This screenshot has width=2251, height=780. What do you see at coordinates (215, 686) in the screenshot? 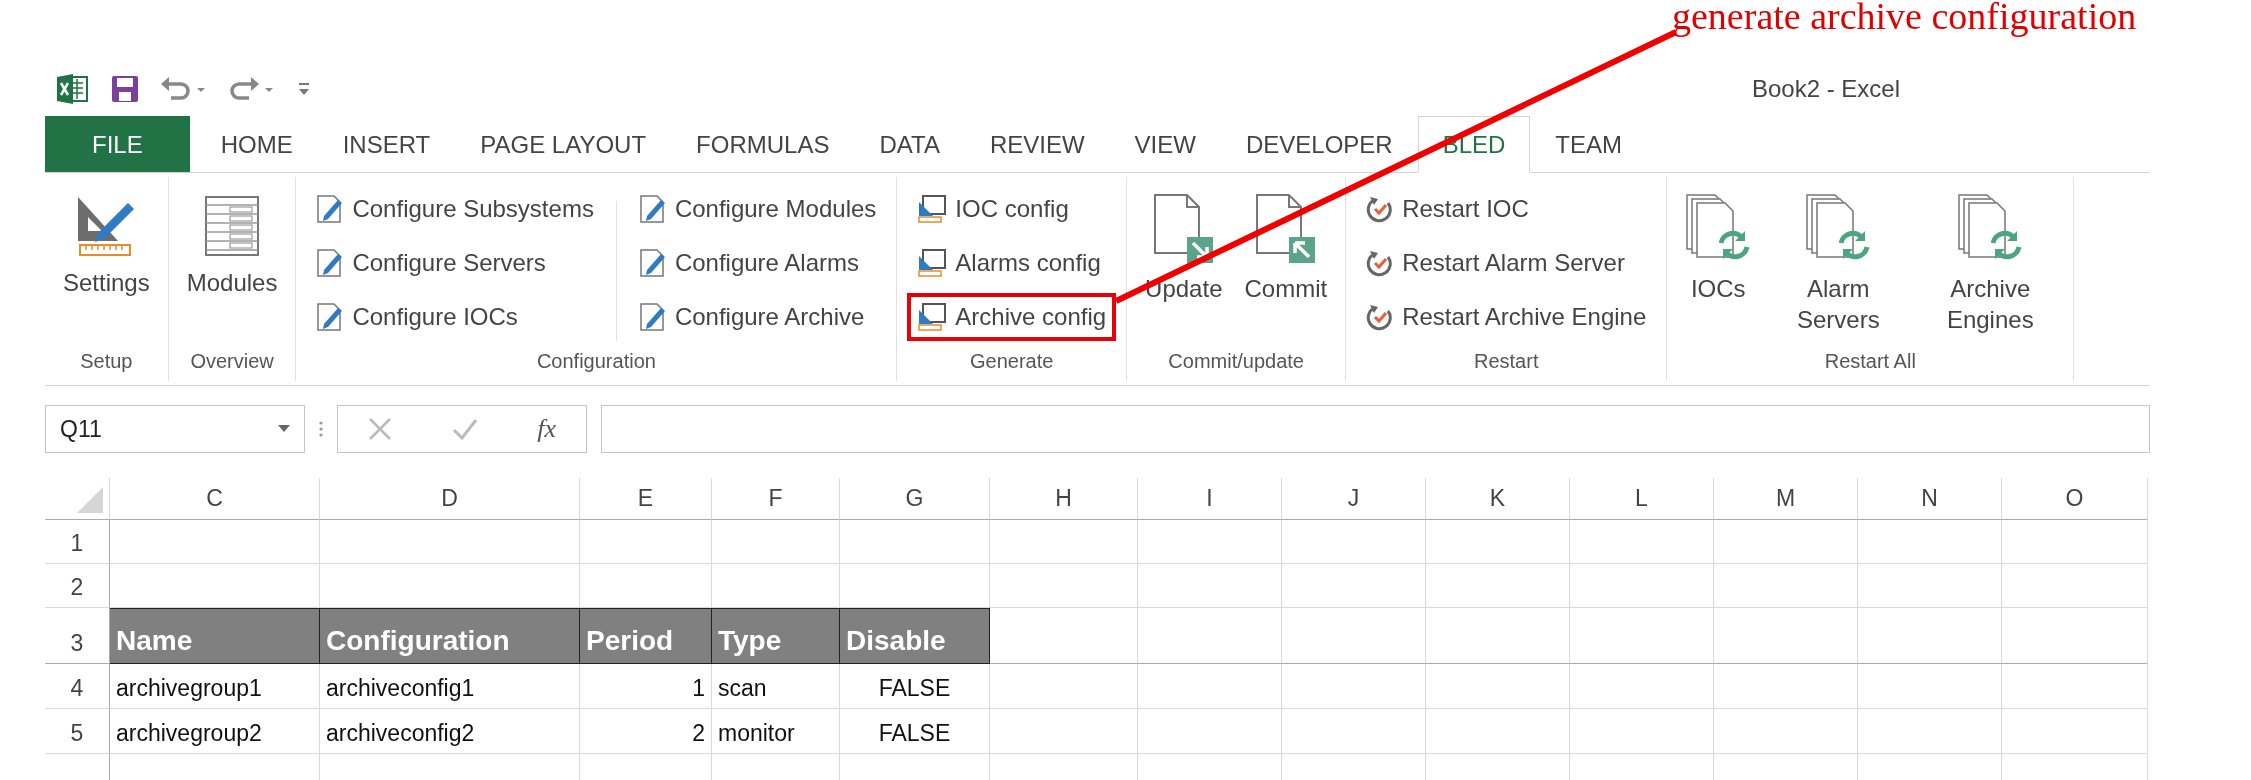
I see `table-cell: archivegroup1` at bounding box center [215, 686].